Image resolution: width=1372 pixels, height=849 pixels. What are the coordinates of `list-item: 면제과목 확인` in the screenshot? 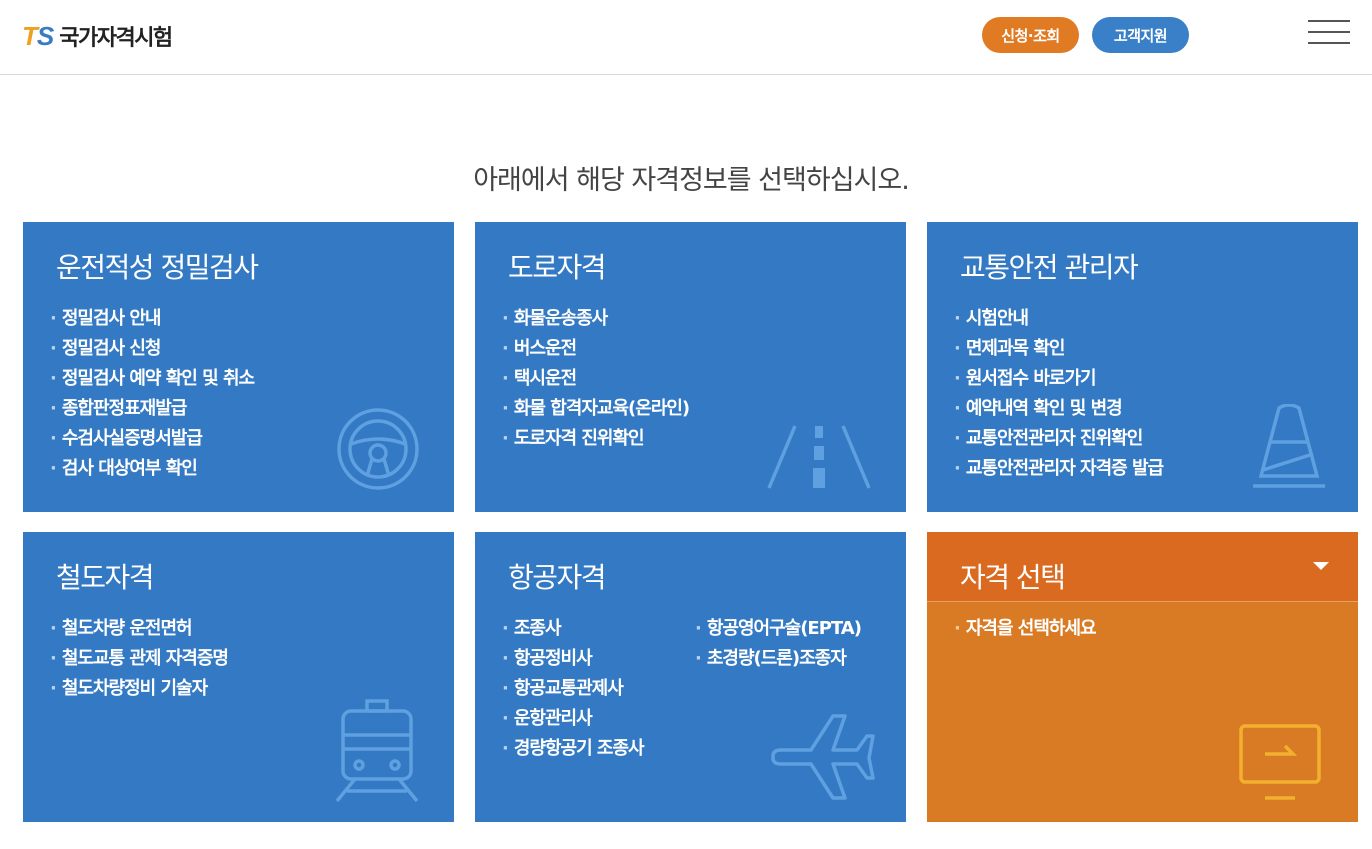 It's located at (1058, 349).